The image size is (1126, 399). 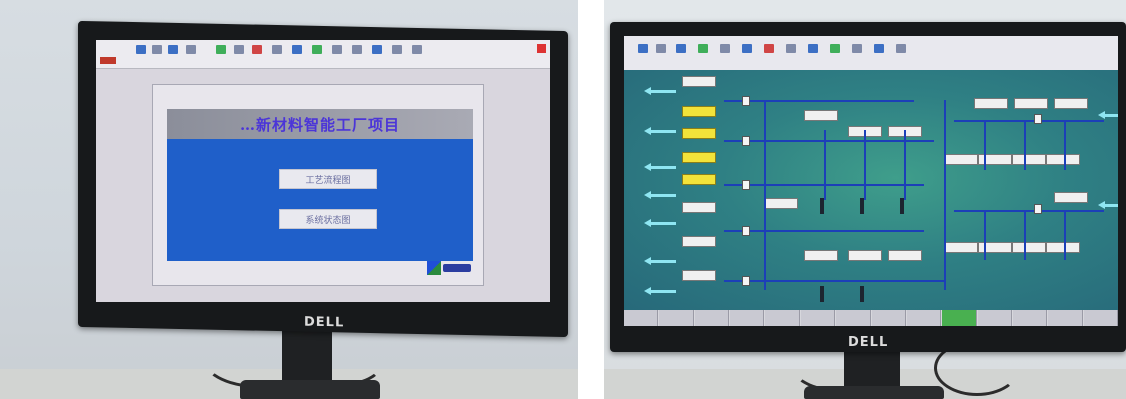 I want to click on menu-tab, so click(x=108, y=60).